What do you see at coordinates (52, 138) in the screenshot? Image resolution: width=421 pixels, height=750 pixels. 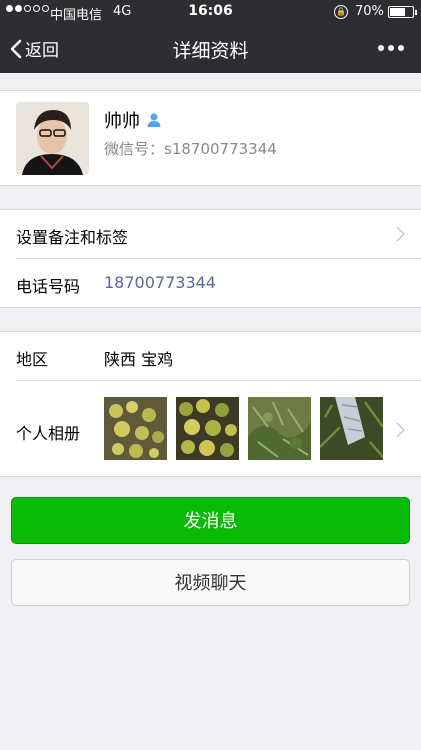 I see `avatar` at bounding box center [52, 138].